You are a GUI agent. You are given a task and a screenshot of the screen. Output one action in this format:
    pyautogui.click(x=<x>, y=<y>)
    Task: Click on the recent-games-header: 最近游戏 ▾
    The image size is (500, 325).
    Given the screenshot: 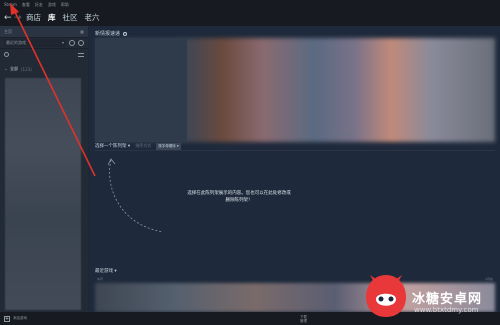 What is the action you would take?
    pyautogui.click(x=106, y=271)
    